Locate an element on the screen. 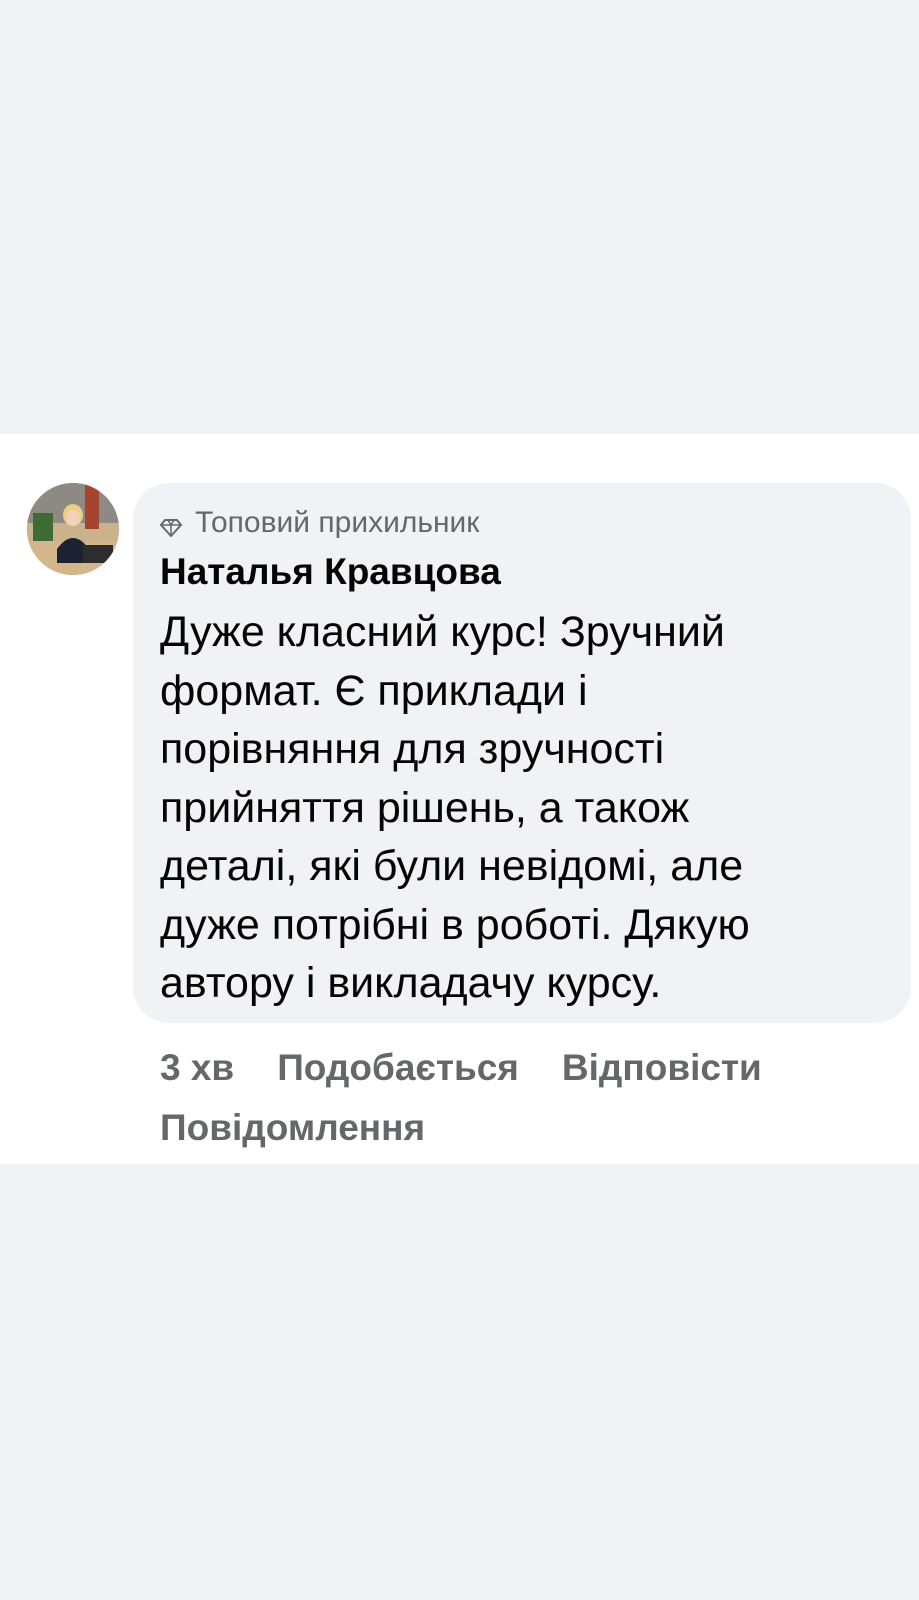 This screenshot has width=919, height=1600. comment-author: Наталья Кравцова is located at coordinates (330, 572).